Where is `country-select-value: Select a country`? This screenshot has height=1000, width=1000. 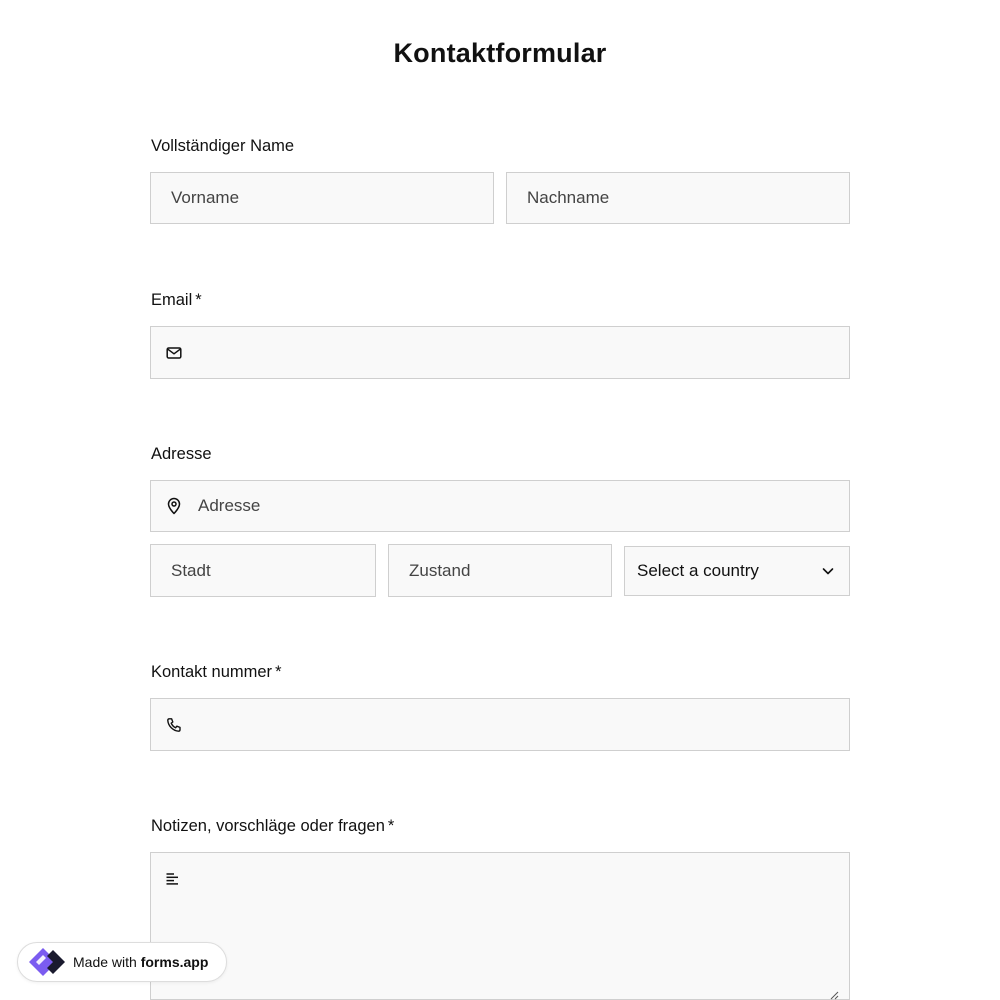 country-select-value: Select a country is located at coordinates (698, 570).